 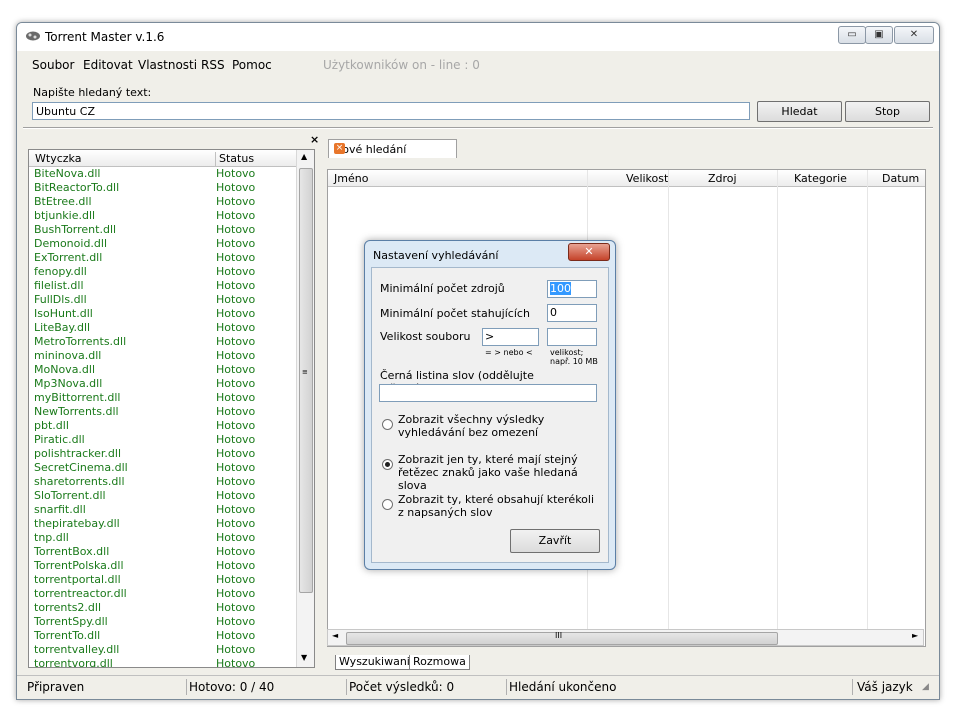 I want to click on table-row: torrents2.dll Hotovo, so click(x=163, y=608).